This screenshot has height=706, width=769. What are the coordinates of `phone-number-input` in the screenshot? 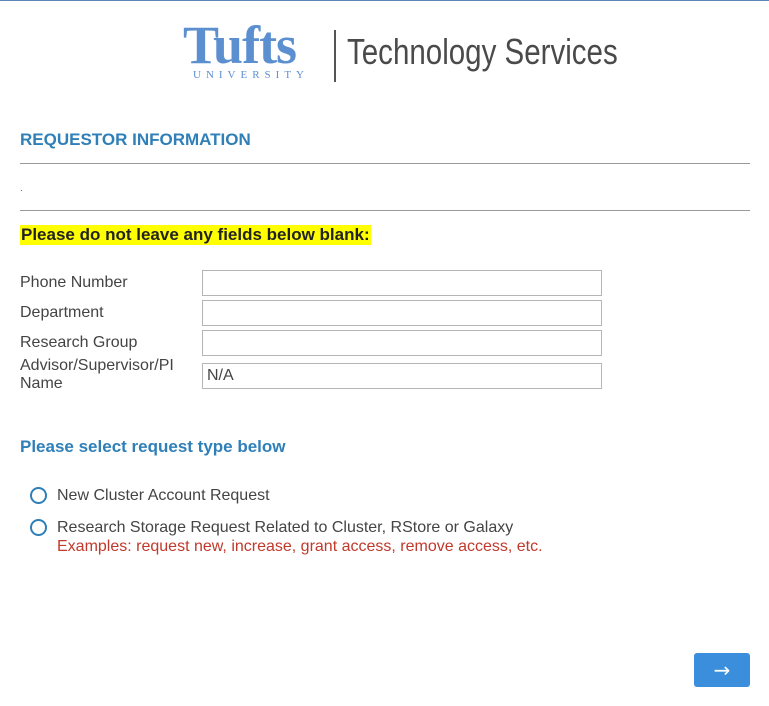 It's located at (402, 283).